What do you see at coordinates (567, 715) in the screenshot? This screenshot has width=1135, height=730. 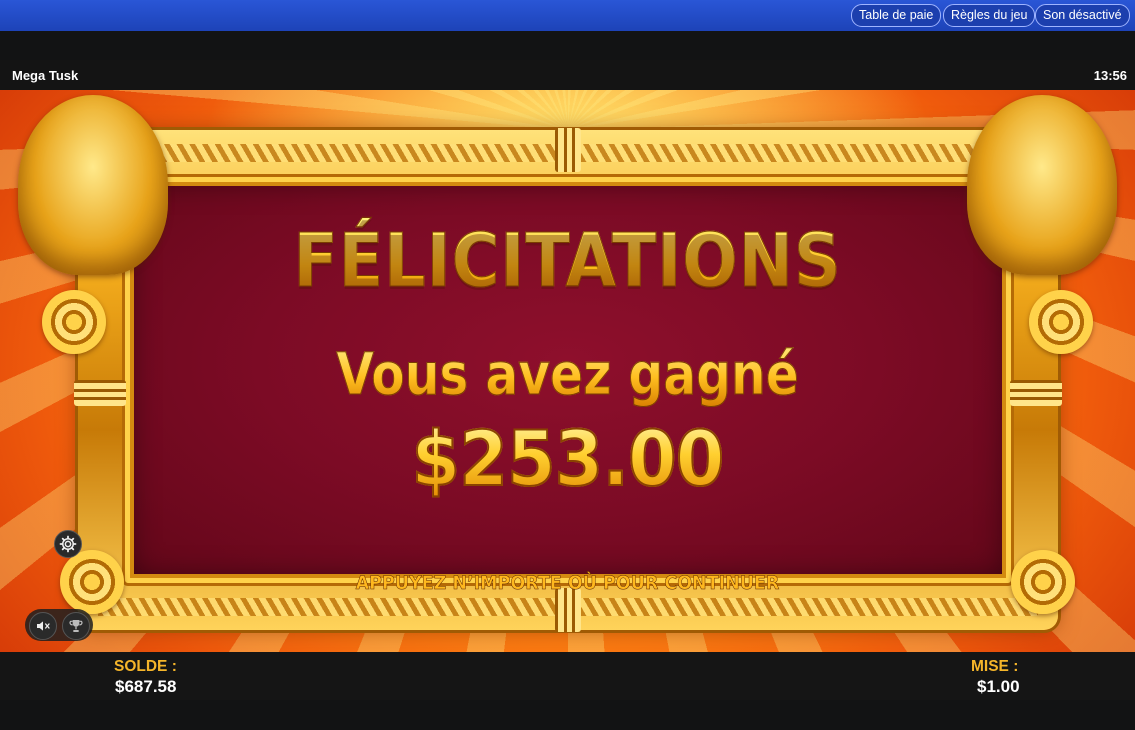 I see `bottom-spacer` at bounding box center [567, 715].